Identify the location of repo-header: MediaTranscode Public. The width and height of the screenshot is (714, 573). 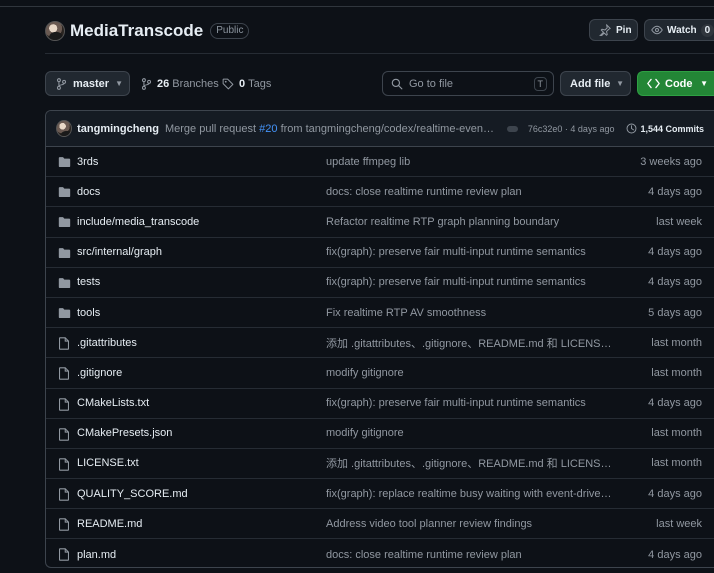
(147, 31).